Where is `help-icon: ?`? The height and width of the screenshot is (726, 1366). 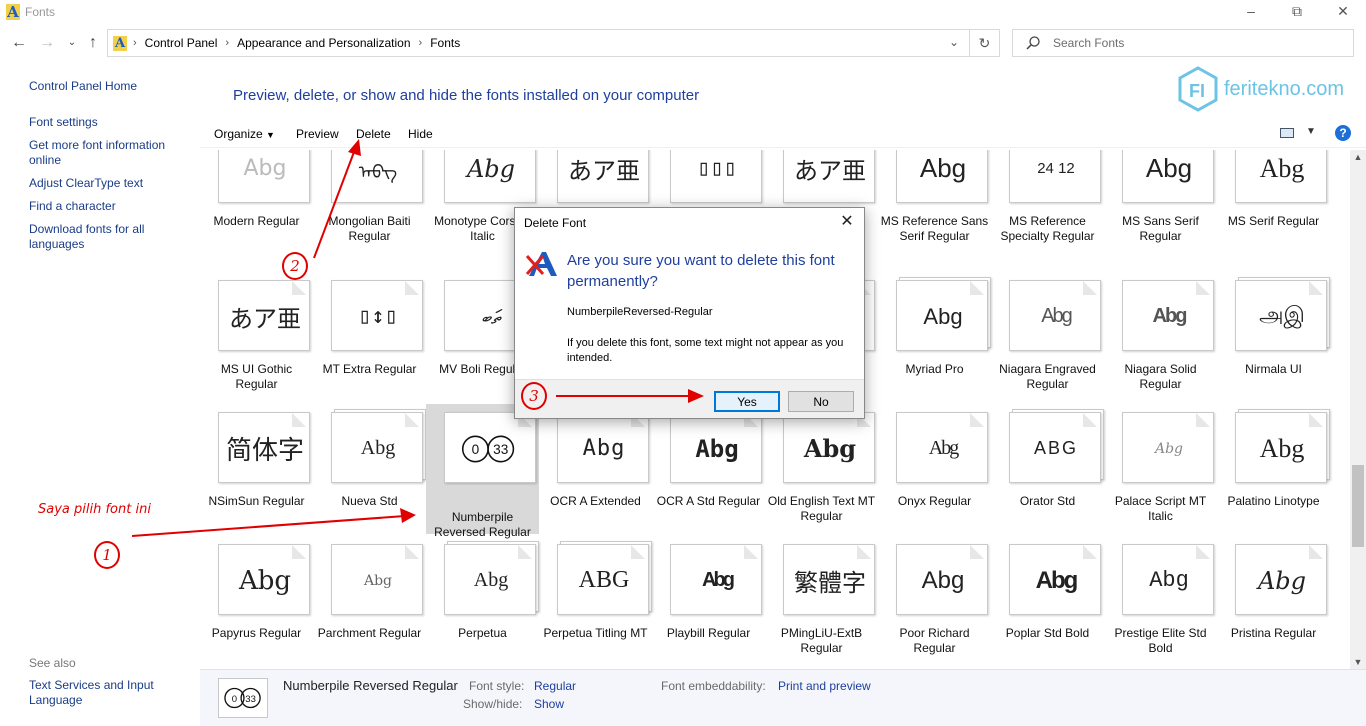
help-icon: ? is located at coordinates (1343, 133).